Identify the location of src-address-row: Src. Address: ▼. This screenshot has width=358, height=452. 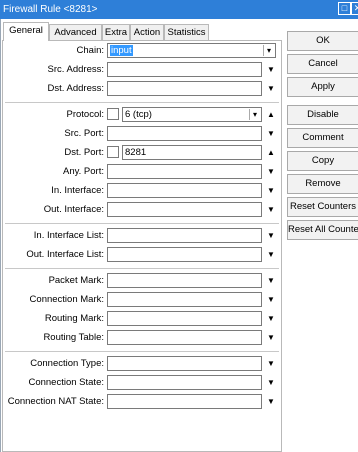
(142, 70).